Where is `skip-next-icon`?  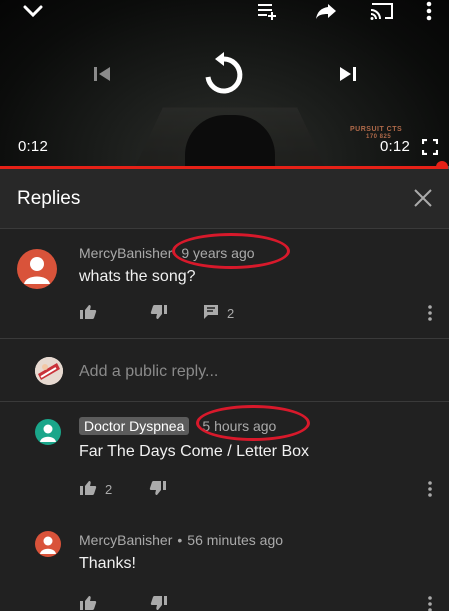 skip-next-icon is located at coordinates (348, 74).